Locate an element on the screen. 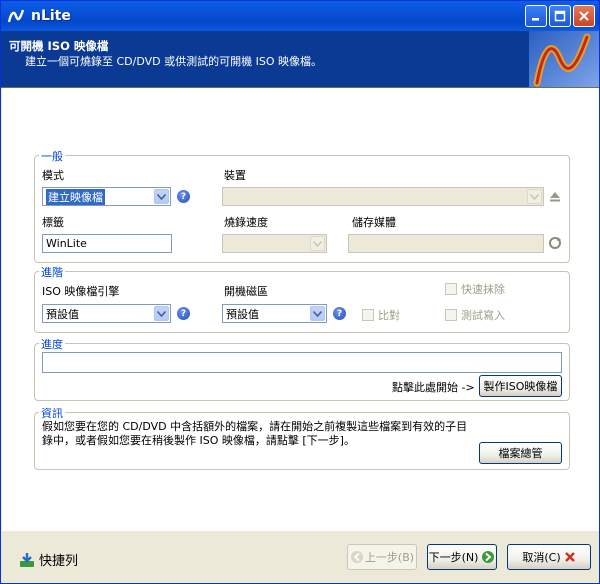 The width and height of the screenshot is (600, 584). quick-erase-checkbox: 快速抹除 is located at coordinates (475, 289).